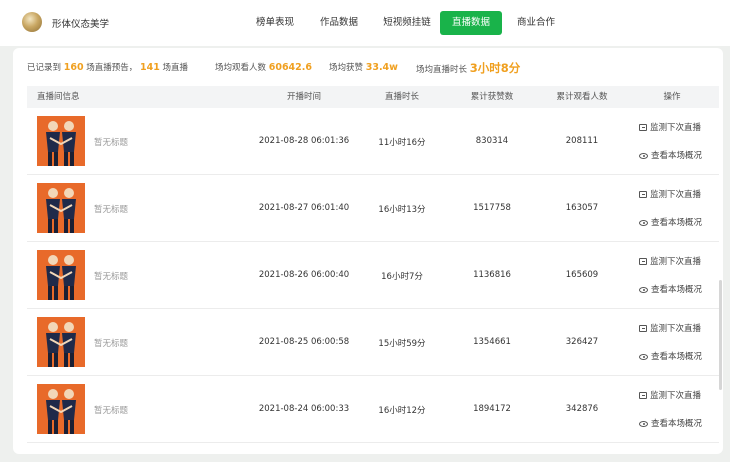  I want to click on account-name: 形体仪态美学, so click(81, 24).